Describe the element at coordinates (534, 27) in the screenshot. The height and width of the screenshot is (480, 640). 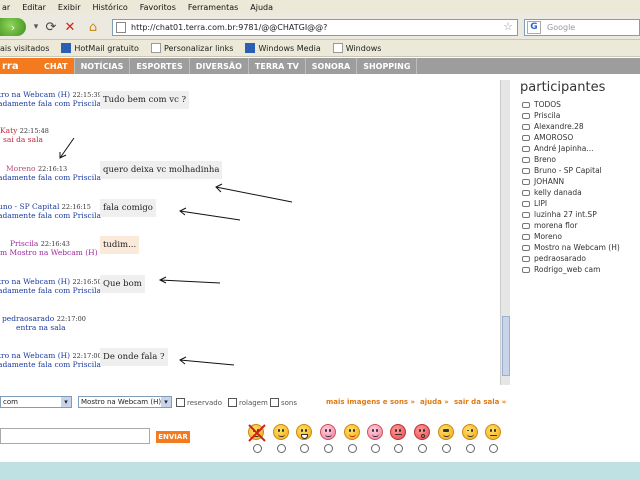
I see `google-icon: G` at that location.